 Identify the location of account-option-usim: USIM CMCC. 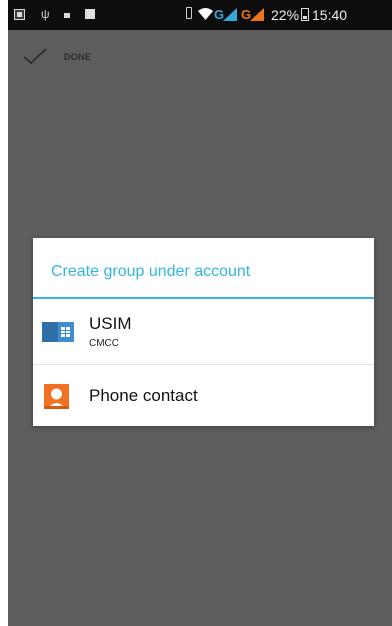
(203, 332).